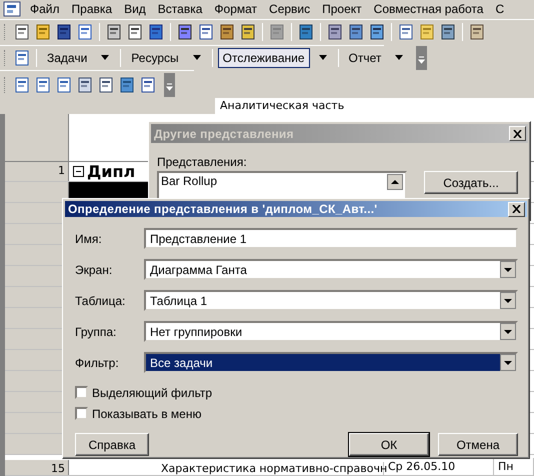 This screenshot has width=534, height=476. What do you see at coordinates (339, 133) in the screenshot?
I see `title-bar: Другие представления` at bounding box center [339, 133].